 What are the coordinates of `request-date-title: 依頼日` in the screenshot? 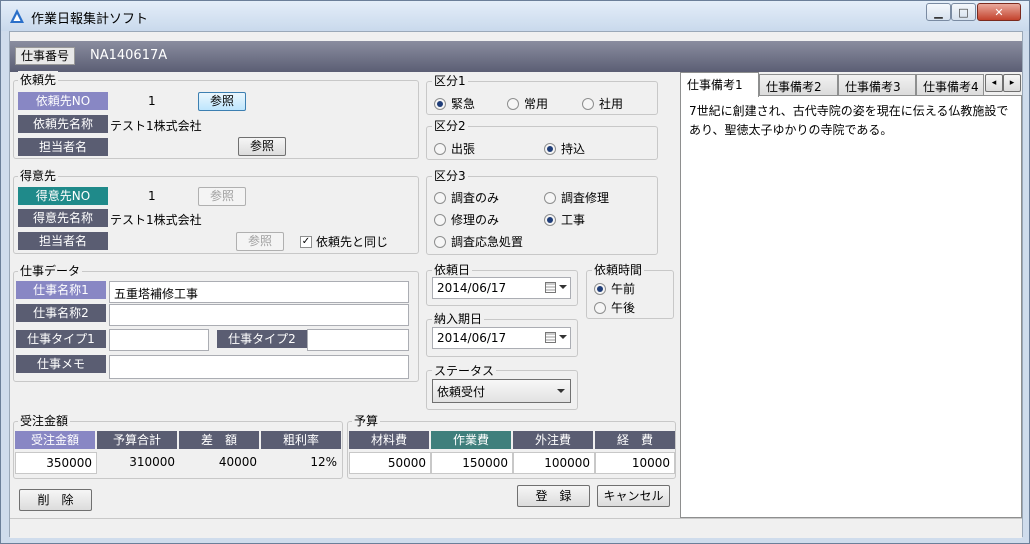 It's located at (452, 269).